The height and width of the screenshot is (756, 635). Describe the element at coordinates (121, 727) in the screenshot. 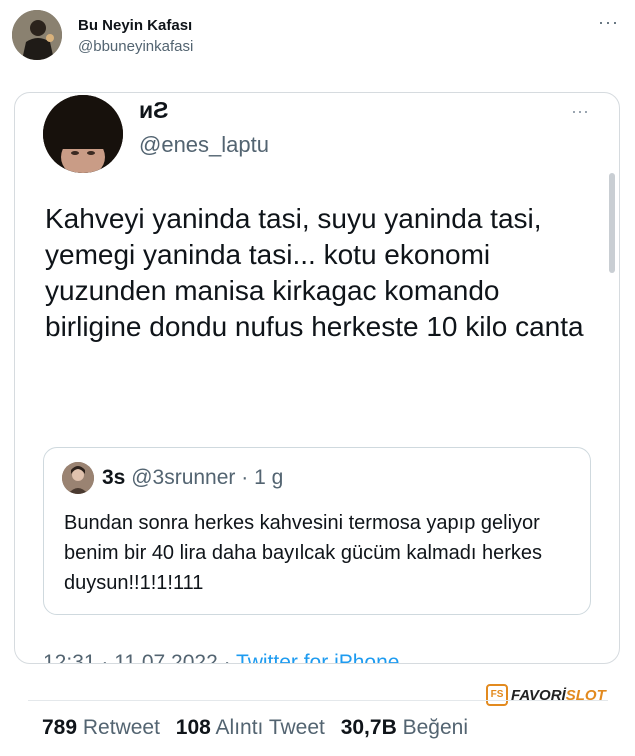

I see `retweet-label: Retweet` at that location.